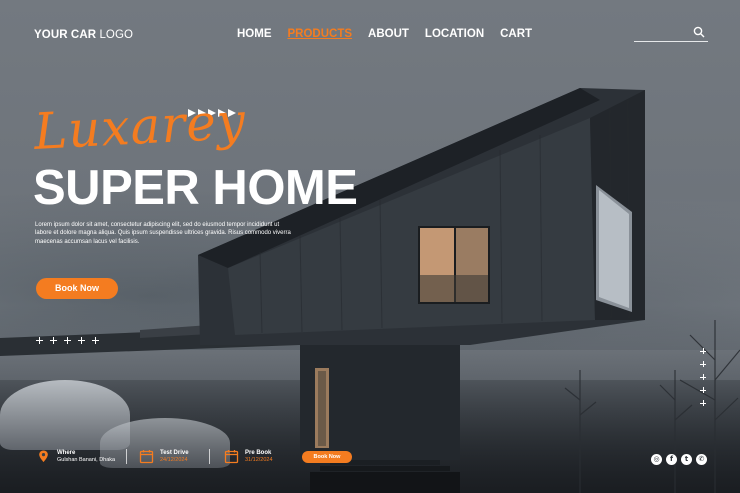 Image resolution: width=740 pixels, height=493 pixels. Describe the element at coordinates (388, 34) in the screenshot. I see `nav-about: ABOUT` at that location.